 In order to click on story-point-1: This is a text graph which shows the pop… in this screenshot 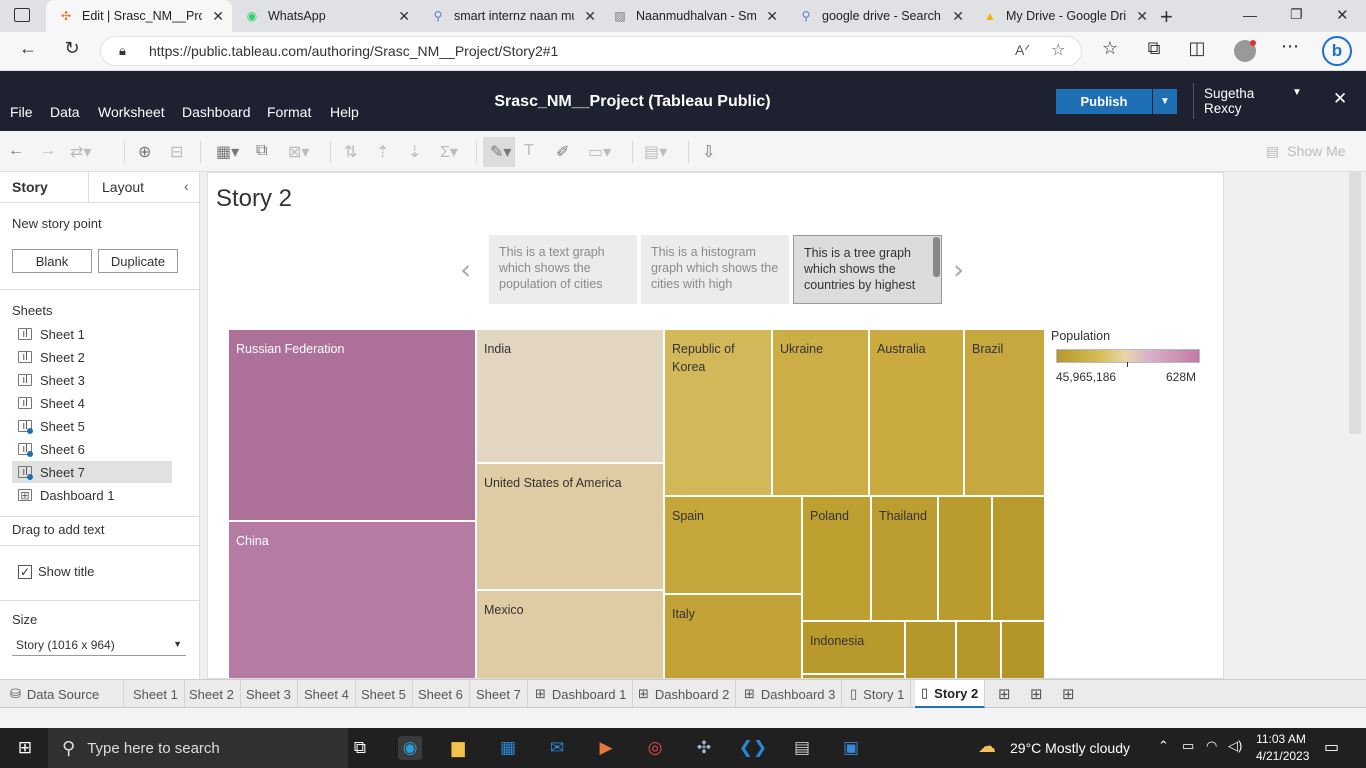, I will do `click(563, 269)`.